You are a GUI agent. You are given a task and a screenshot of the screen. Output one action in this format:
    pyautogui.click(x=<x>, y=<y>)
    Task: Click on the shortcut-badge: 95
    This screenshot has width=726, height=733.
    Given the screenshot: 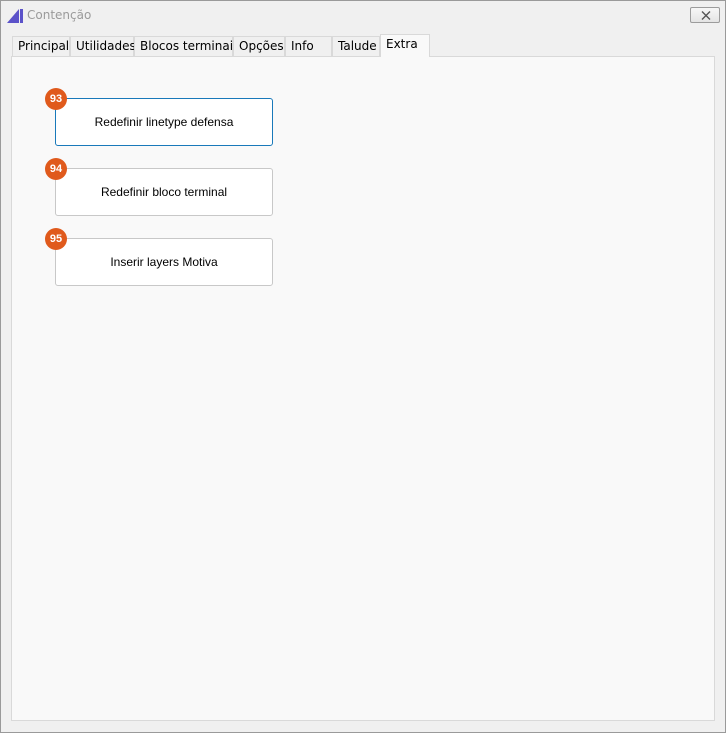 What is the action you would take?
    pyautogui.click(x=56, y=239)
    